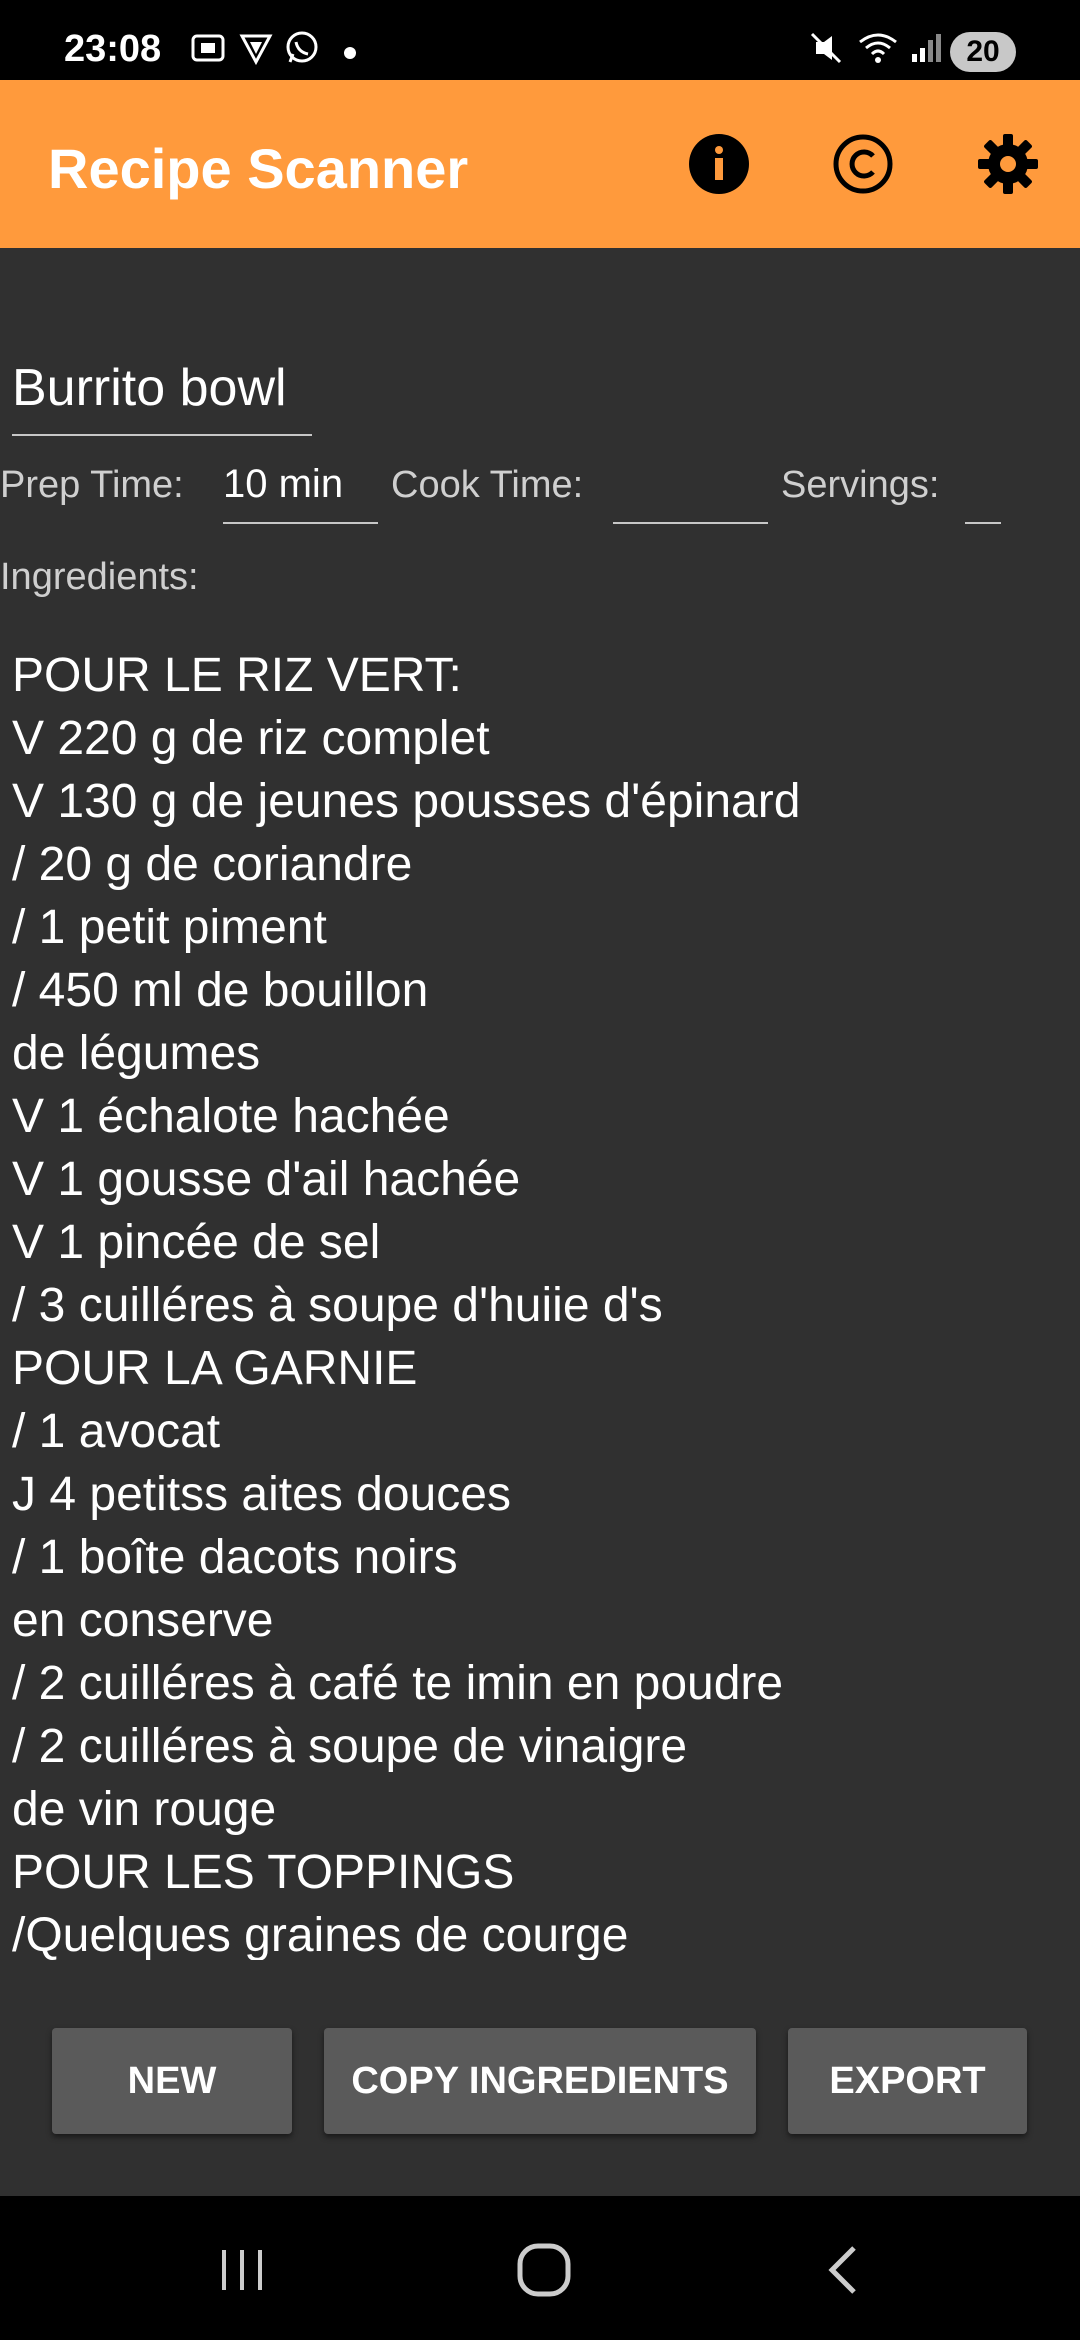 This screenshot has height=2340, width=1080. I want to click on recipe-title-field: Burrito bowl, so click(162, 397).